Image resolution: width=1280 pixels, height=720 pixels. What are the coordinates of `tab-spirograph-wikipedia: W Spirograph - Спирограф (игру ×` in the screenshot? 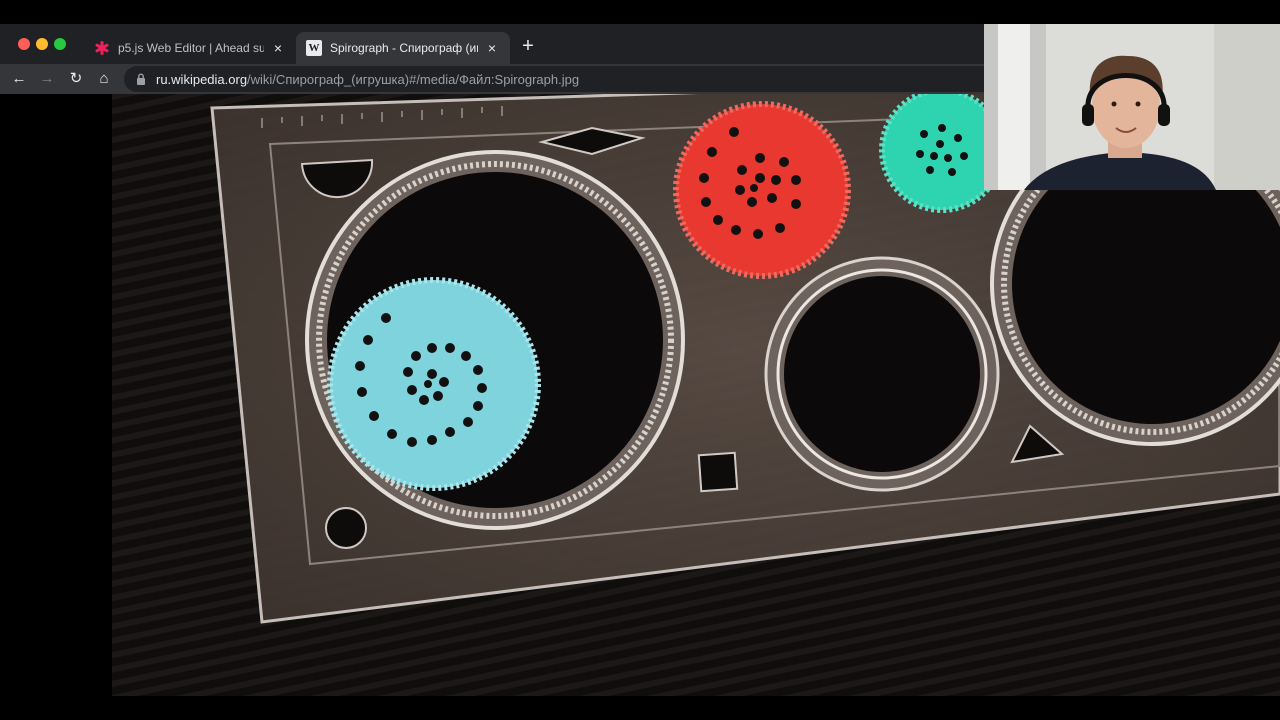 It's located at (403, 48).